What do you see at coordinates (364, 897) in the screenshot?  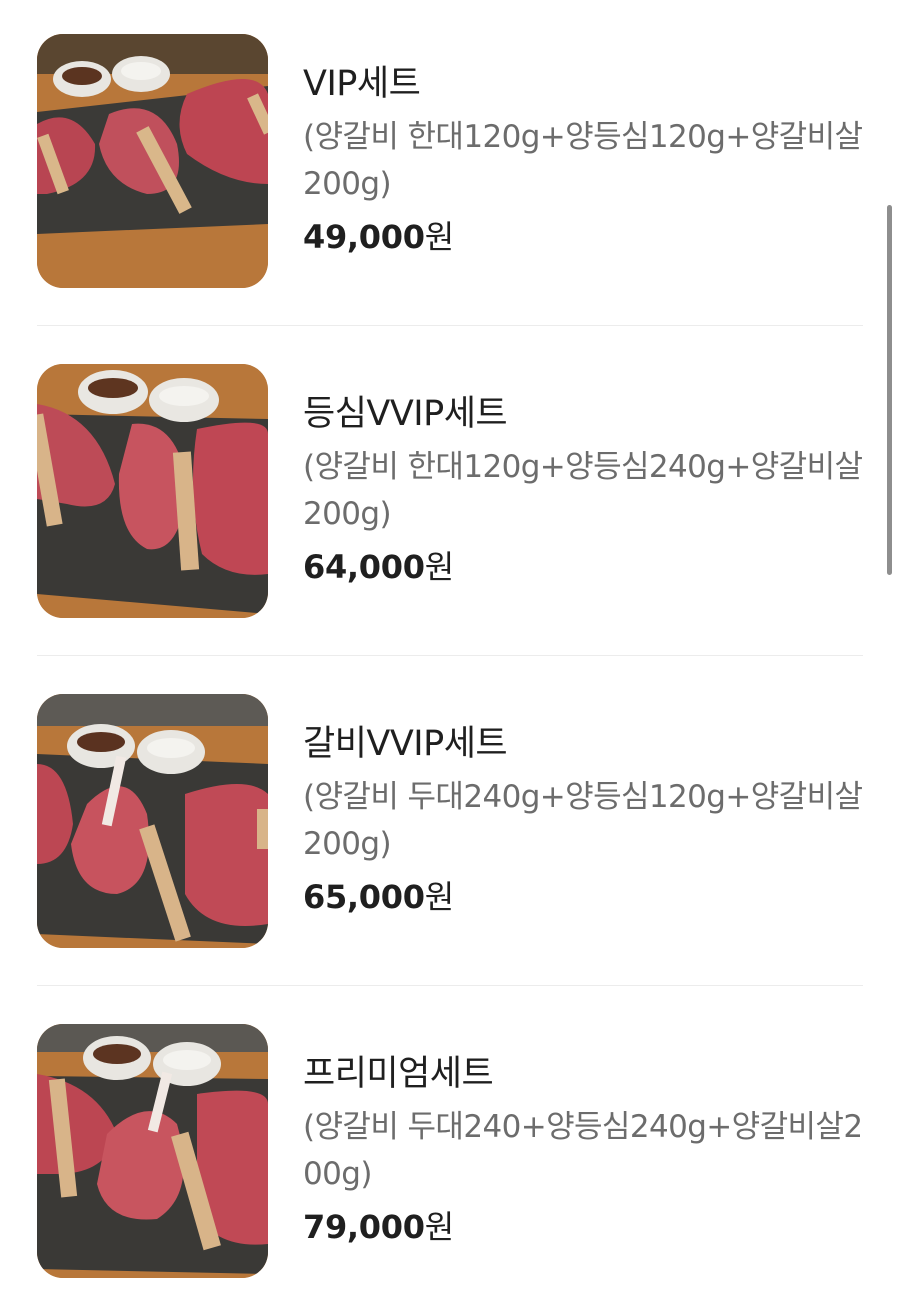 I see `price-amount: 65,000` at bounding box center [364, 897].